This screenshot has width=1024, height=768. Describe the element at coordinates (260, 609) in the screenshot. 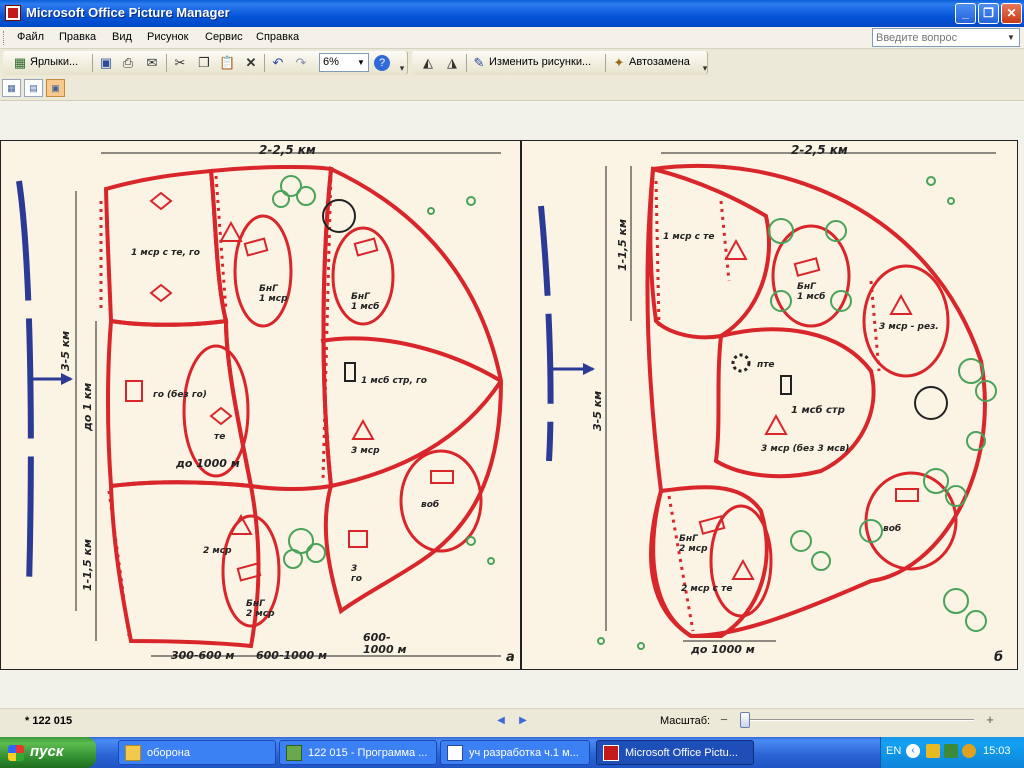

I see `label-unit-9: БнГ 2 мср` at that location.